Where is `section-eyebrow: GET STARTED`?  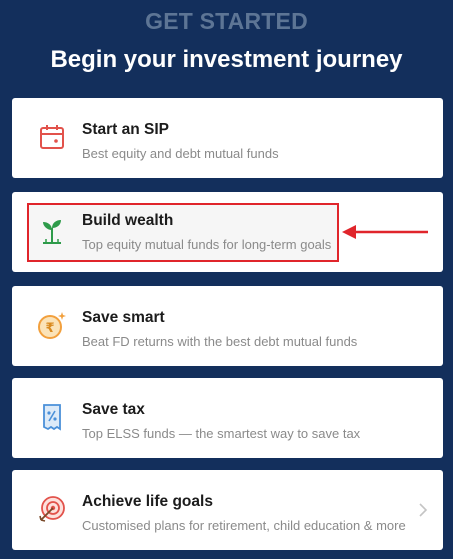 section-eyebrow: GET STARTED is located at coordinates (226, 21).